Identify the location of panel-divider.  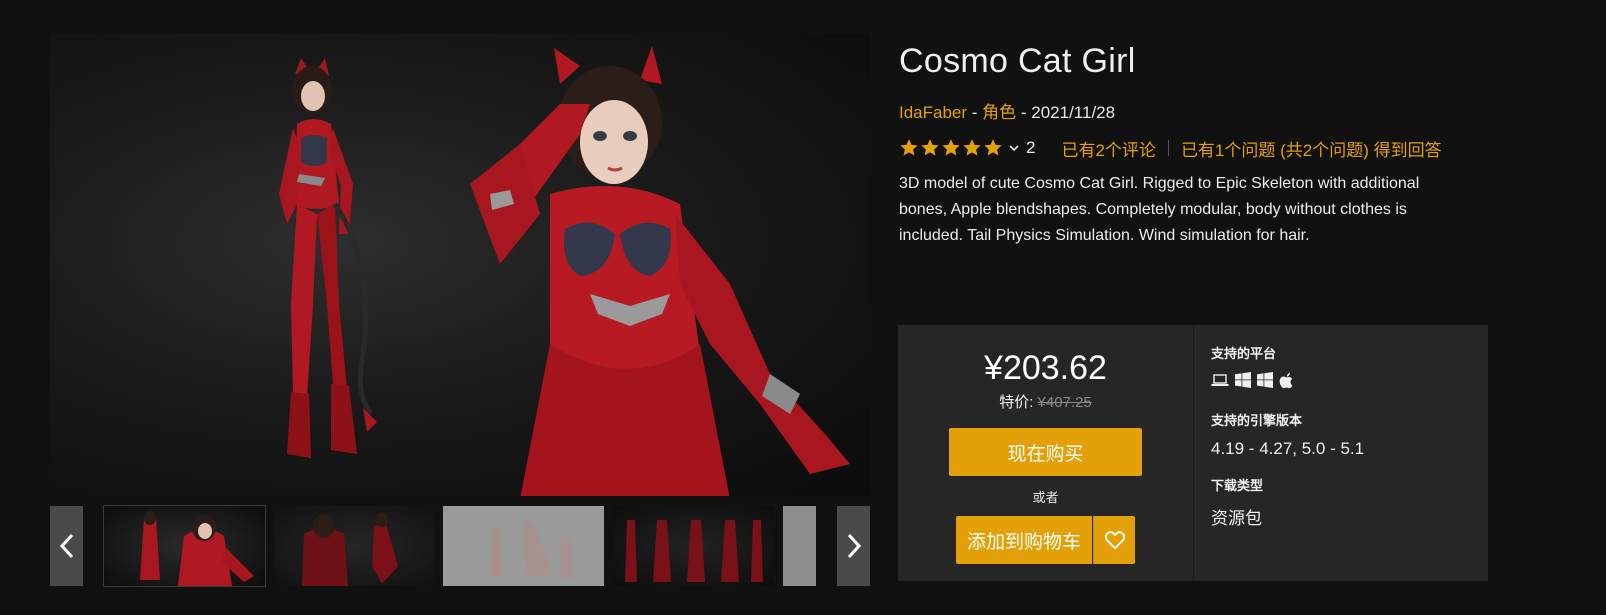
(1193, 453).